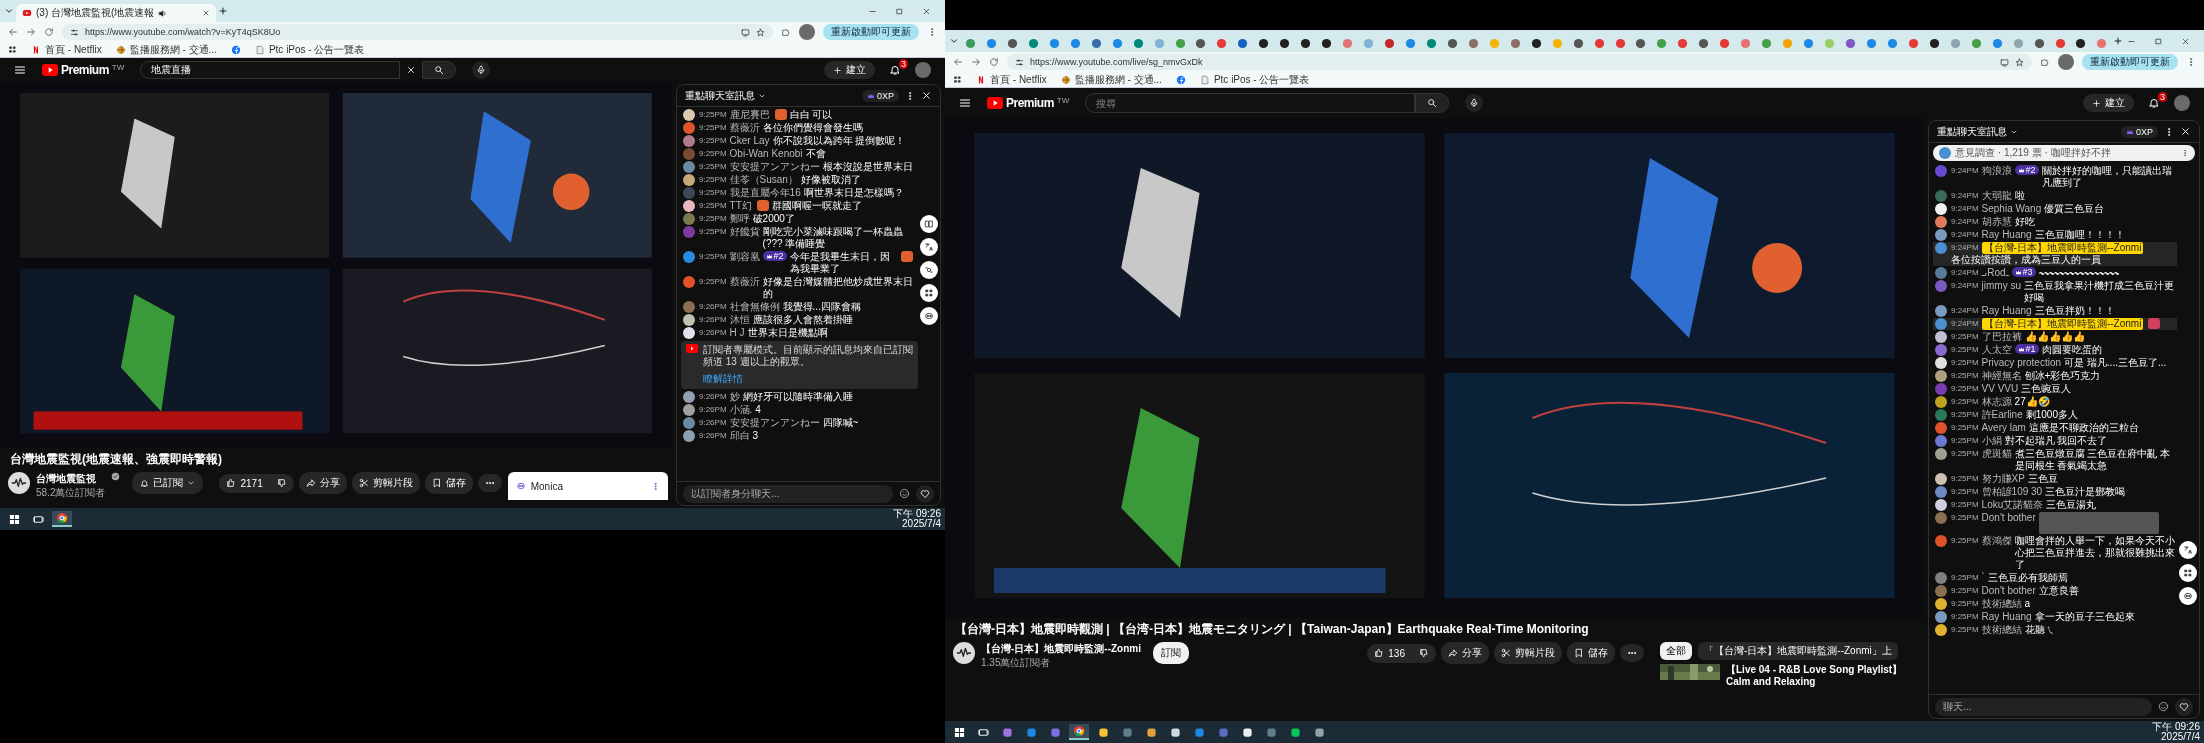 The height and width of the screenshot is (743, 2204). What do you see at coordinates (1519, 62) in the screenshot?
I see `address-bar: https://www.youtube.com/live/sg_nmvGxDk` at bounding box center [1519, 62].